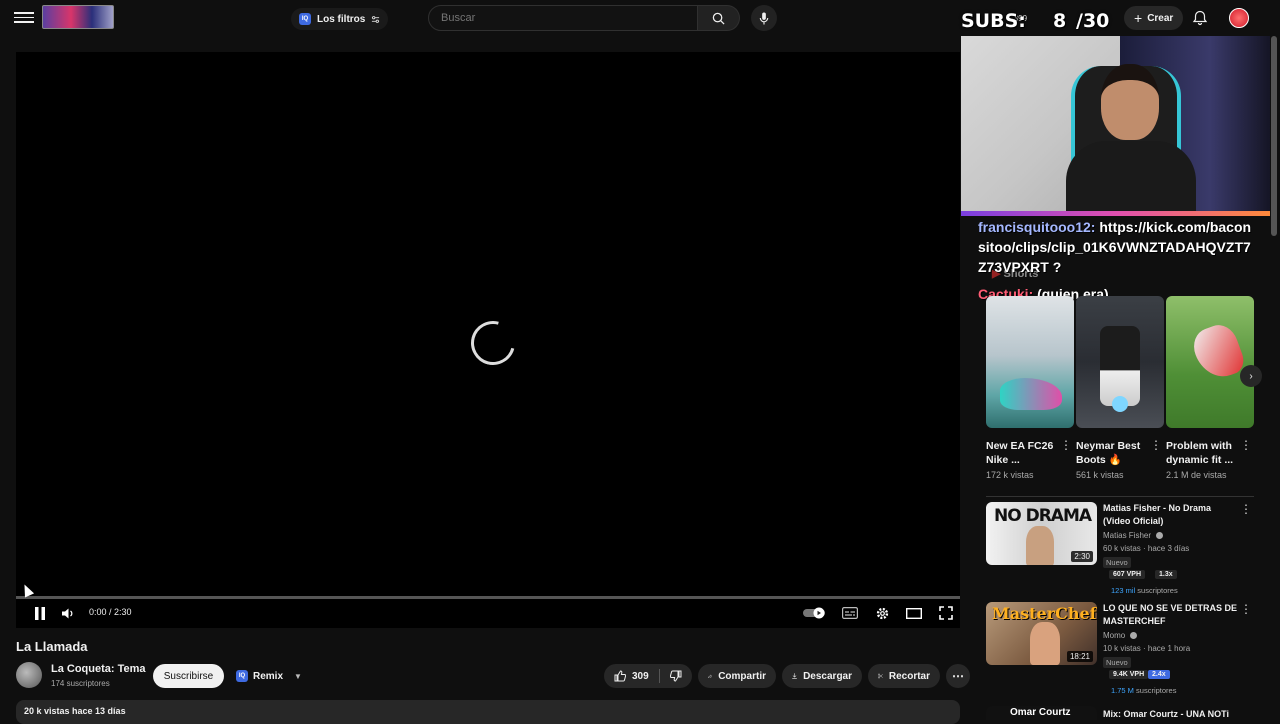  What do you see at coordinates (1040, 545) in the screenshot?
I see `thumbnail-person` at bounding box center [1040, 545].